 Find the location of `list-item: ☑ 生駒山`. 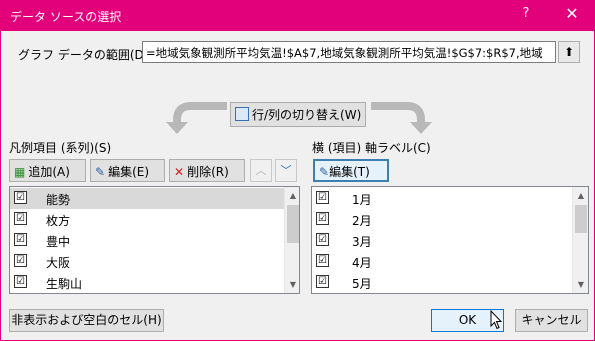

list-item: ☑ 生駒山 is located at coordinates (147, 282).